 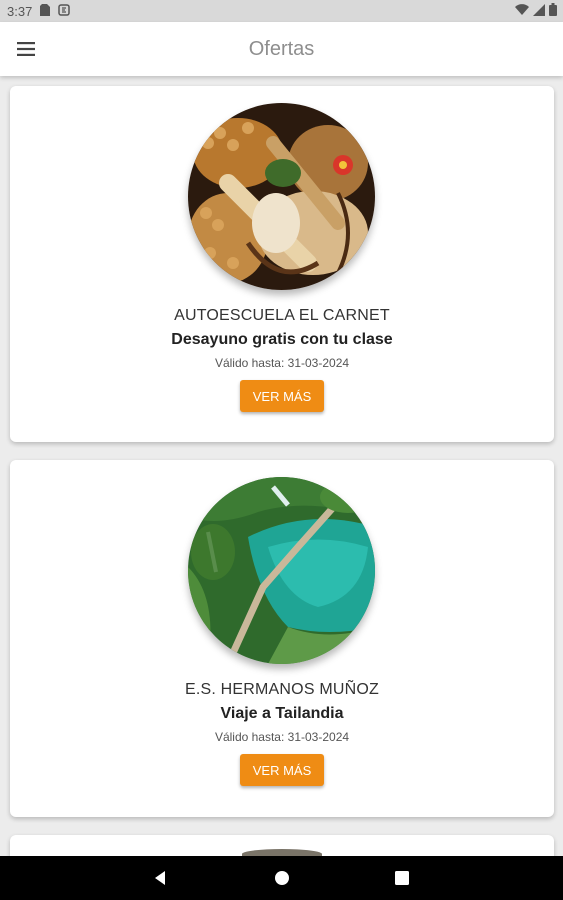 I want to click on offer-card, so click(x=282, y=845).